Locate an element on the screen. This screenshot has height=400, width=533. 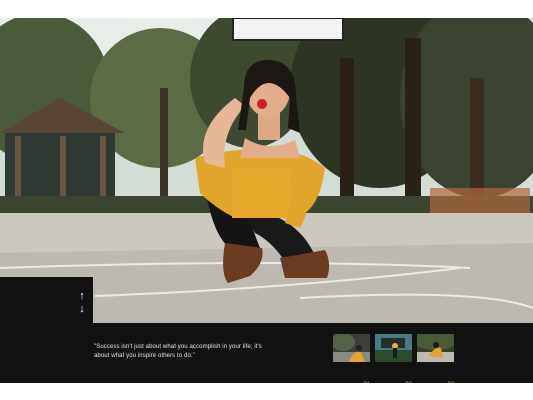
thumbnail-01-image is located at coordinates (351, 348).